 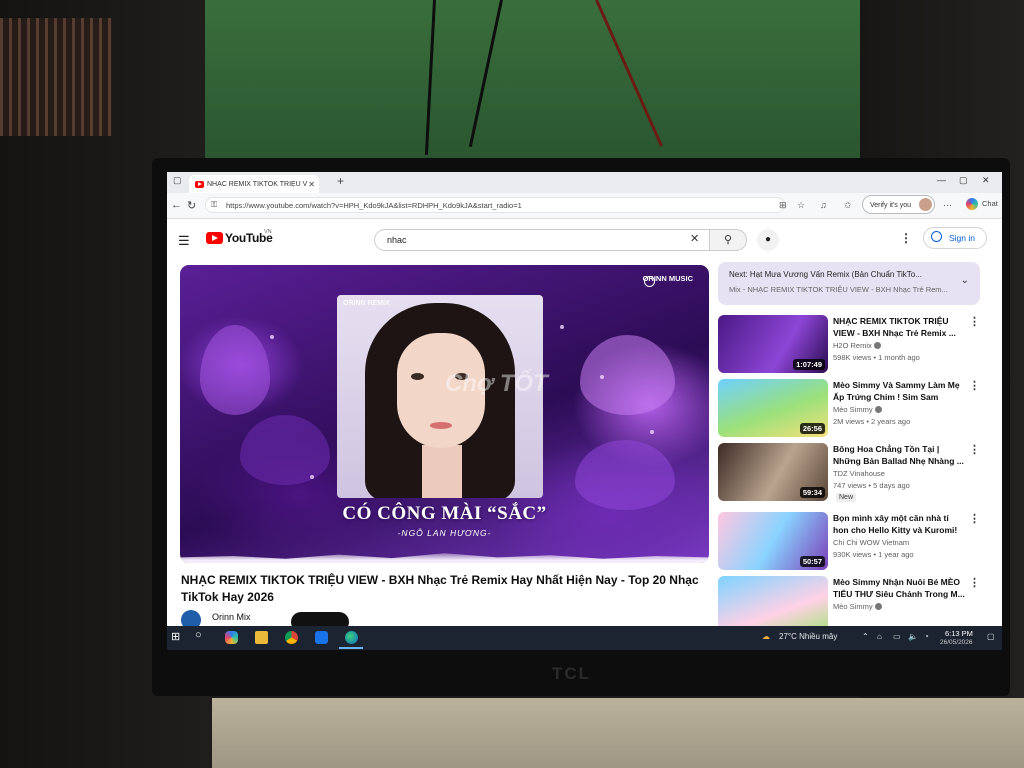 What do you see at coordinates (351, 637) in the screenshot?
I see `edge-icon` at bounding box center [351, 637].